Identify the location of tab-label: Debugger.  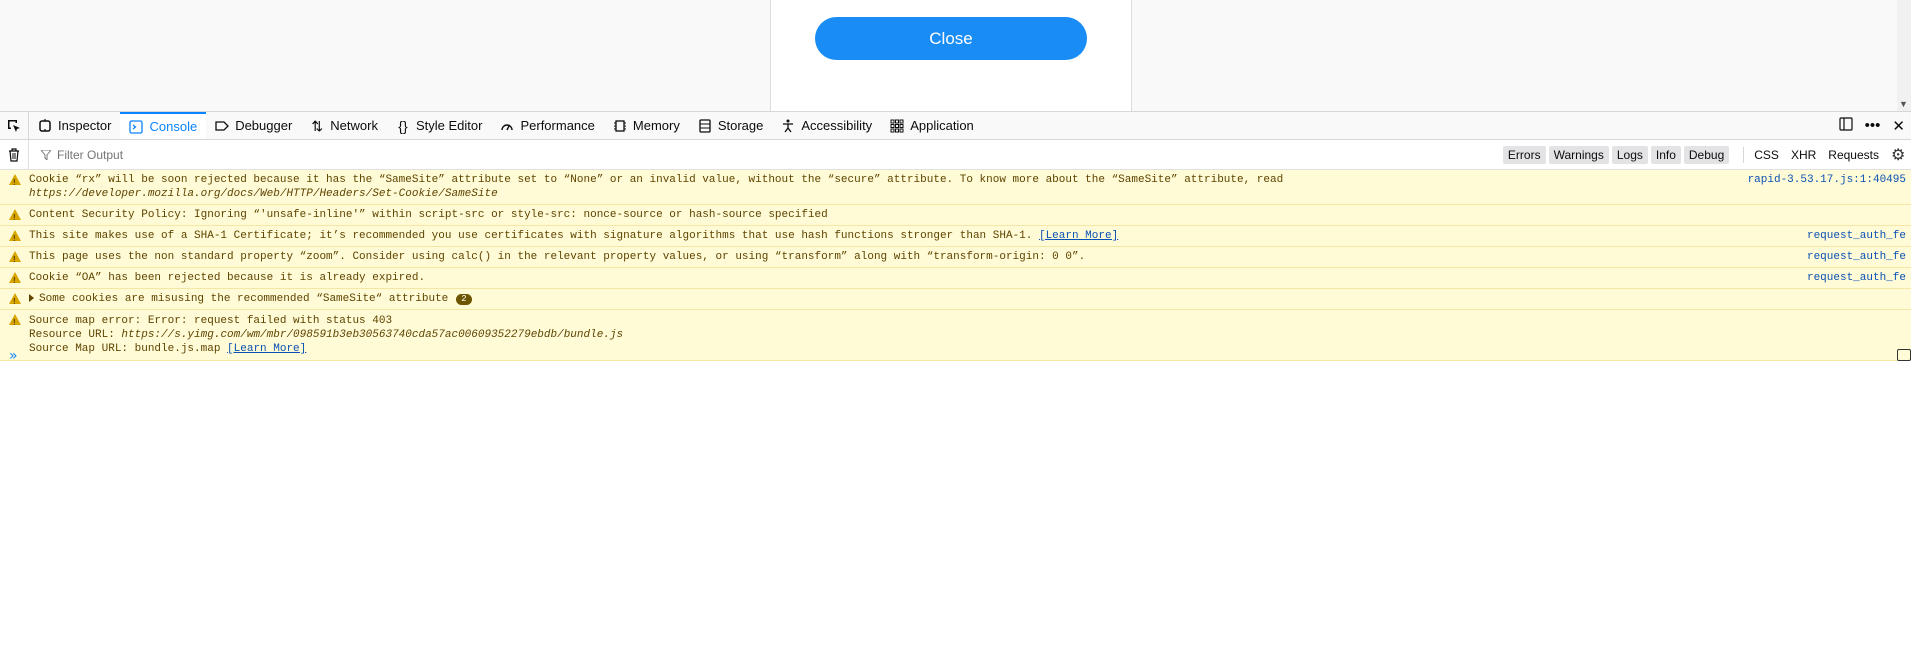
(264, 125).